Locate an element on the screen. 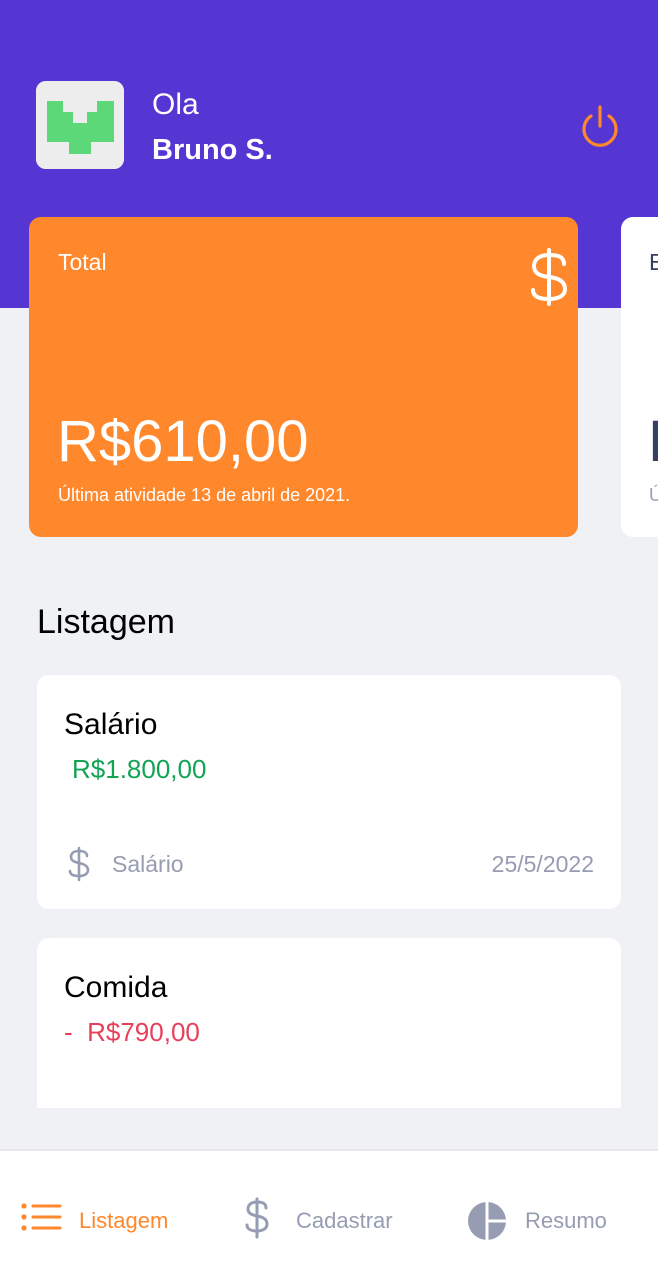  greeting-text: Ola is located at coordinates (175, 104).